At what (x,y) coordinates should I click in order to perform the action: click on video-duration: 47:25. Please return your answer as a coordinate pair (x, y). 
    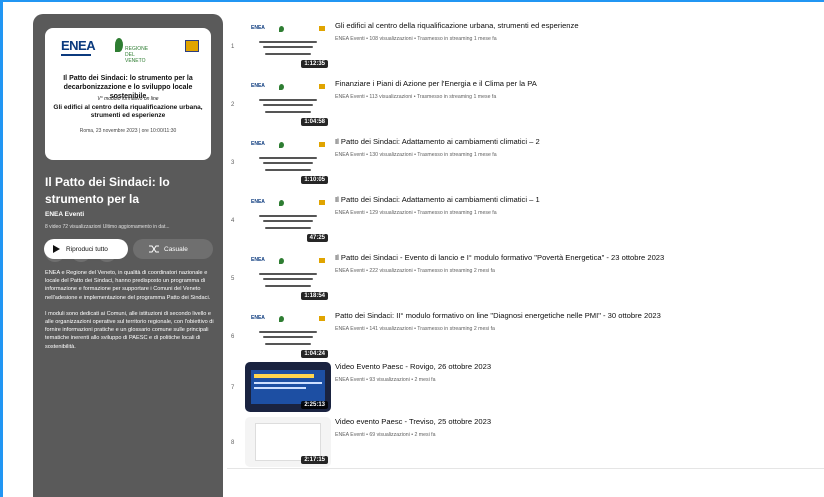
    Looking at the image, I should click on (317, 238).